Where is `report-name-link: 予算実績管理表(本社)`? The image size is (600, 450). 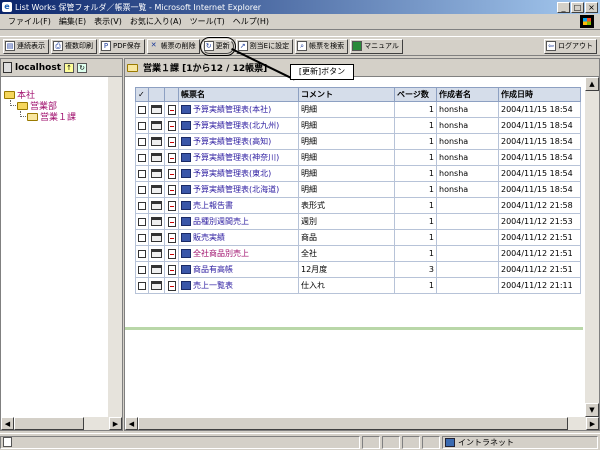
report-name-link: 予算実績管理表(本社) is located at coordinates (232, 109).